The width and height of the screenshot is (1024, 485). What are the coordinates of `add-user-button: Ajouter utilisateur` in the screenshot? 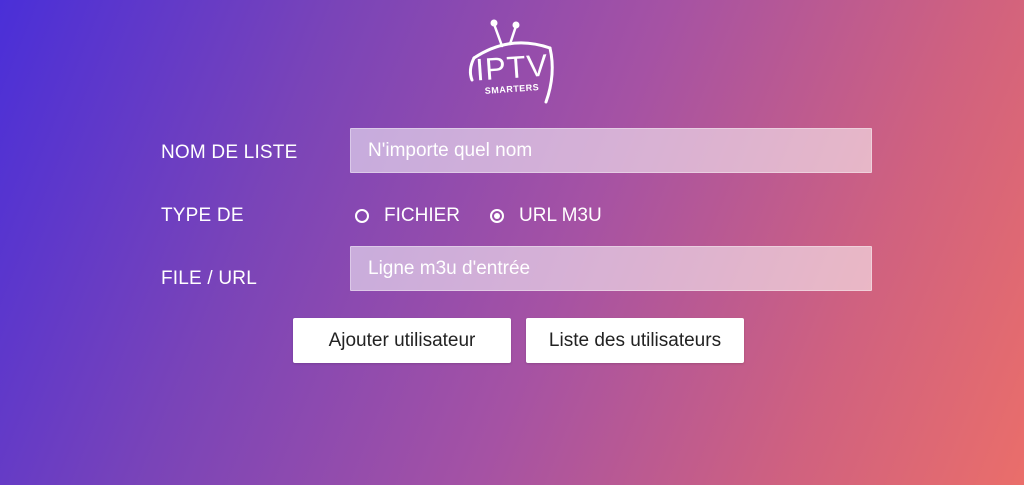 It's located at (402, 340).